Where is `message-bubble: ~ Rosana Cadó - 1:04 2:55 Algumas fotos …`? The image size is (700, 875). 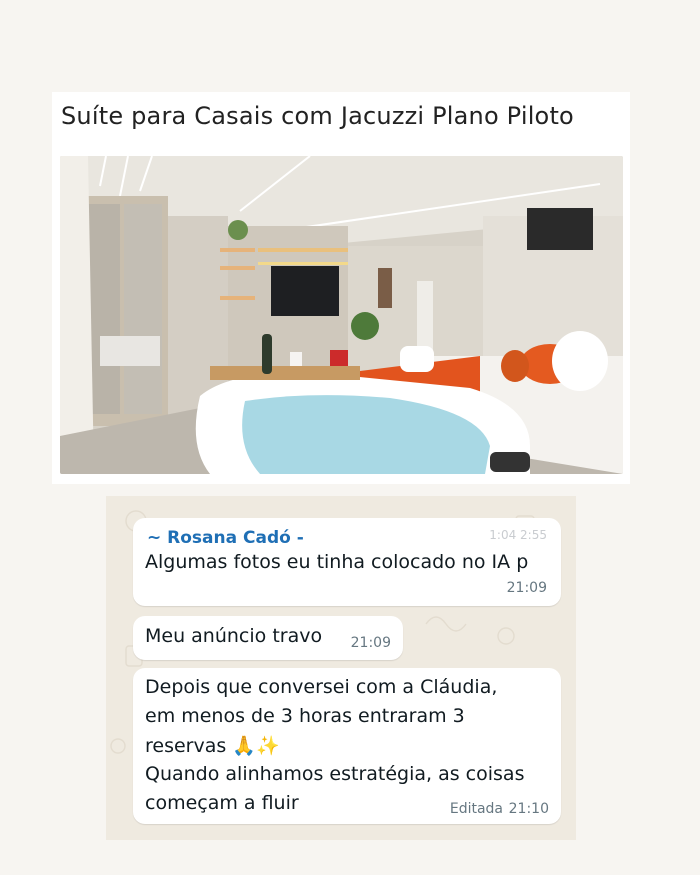 message-bubble: ~ Rosana Cadó - 1:04 2:55 Algumas fotos … is located at coordinates (347, 562).